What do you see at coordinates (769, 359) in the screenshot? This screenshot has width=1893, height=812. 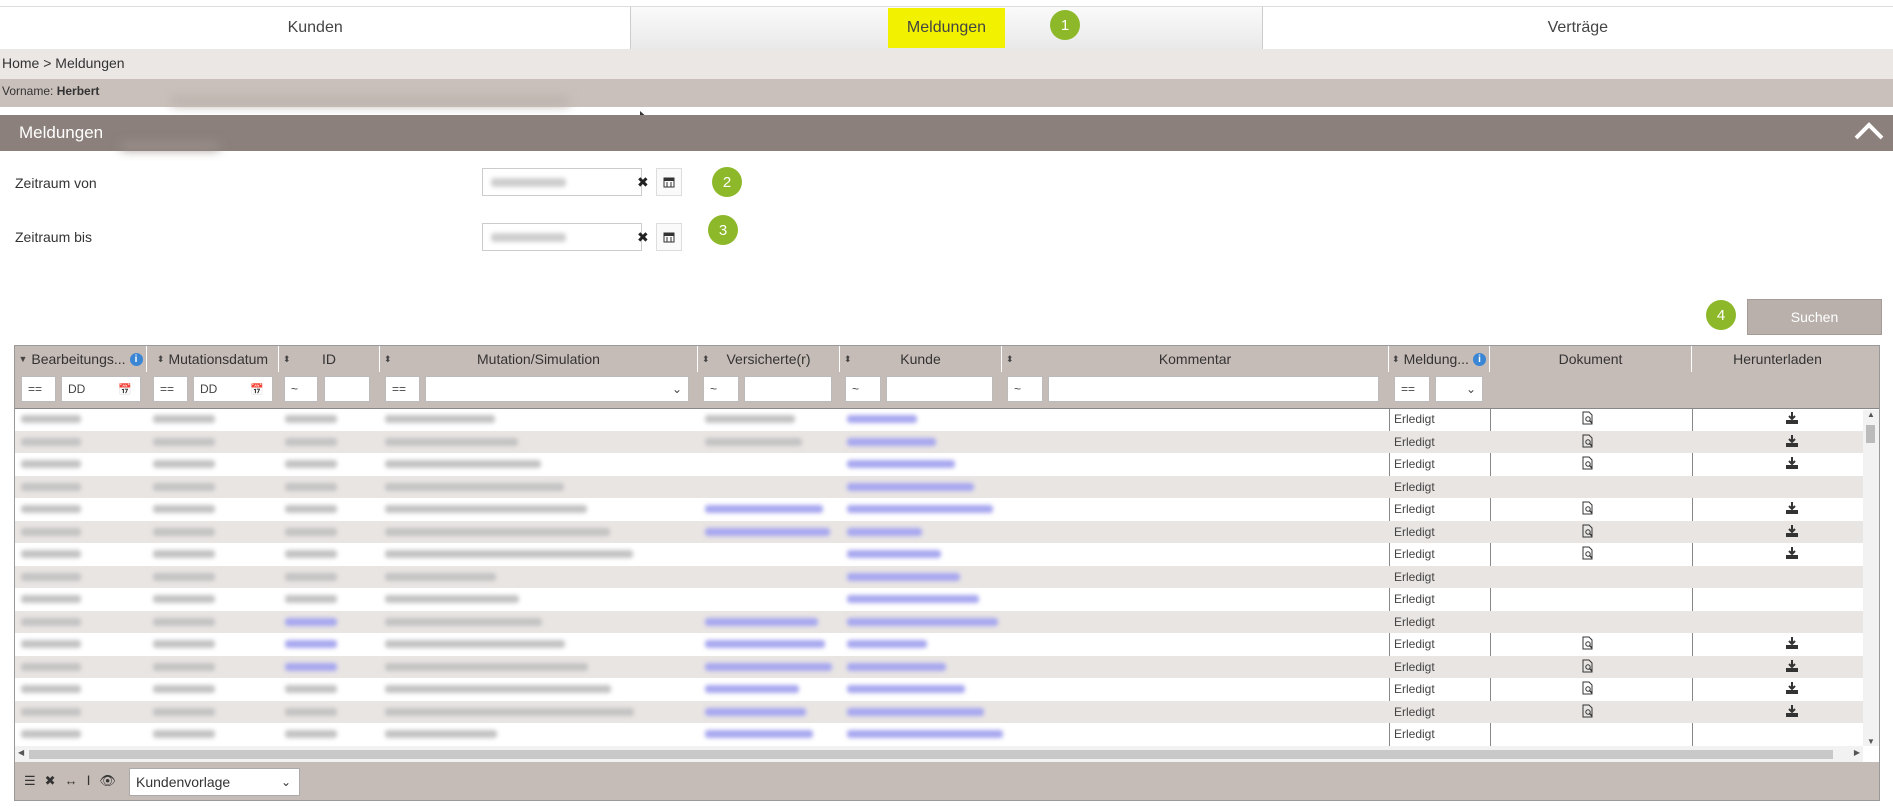 I see `column-header-versicherte: ⬍ Versicherte(r)` at bounding box center [769, 359].